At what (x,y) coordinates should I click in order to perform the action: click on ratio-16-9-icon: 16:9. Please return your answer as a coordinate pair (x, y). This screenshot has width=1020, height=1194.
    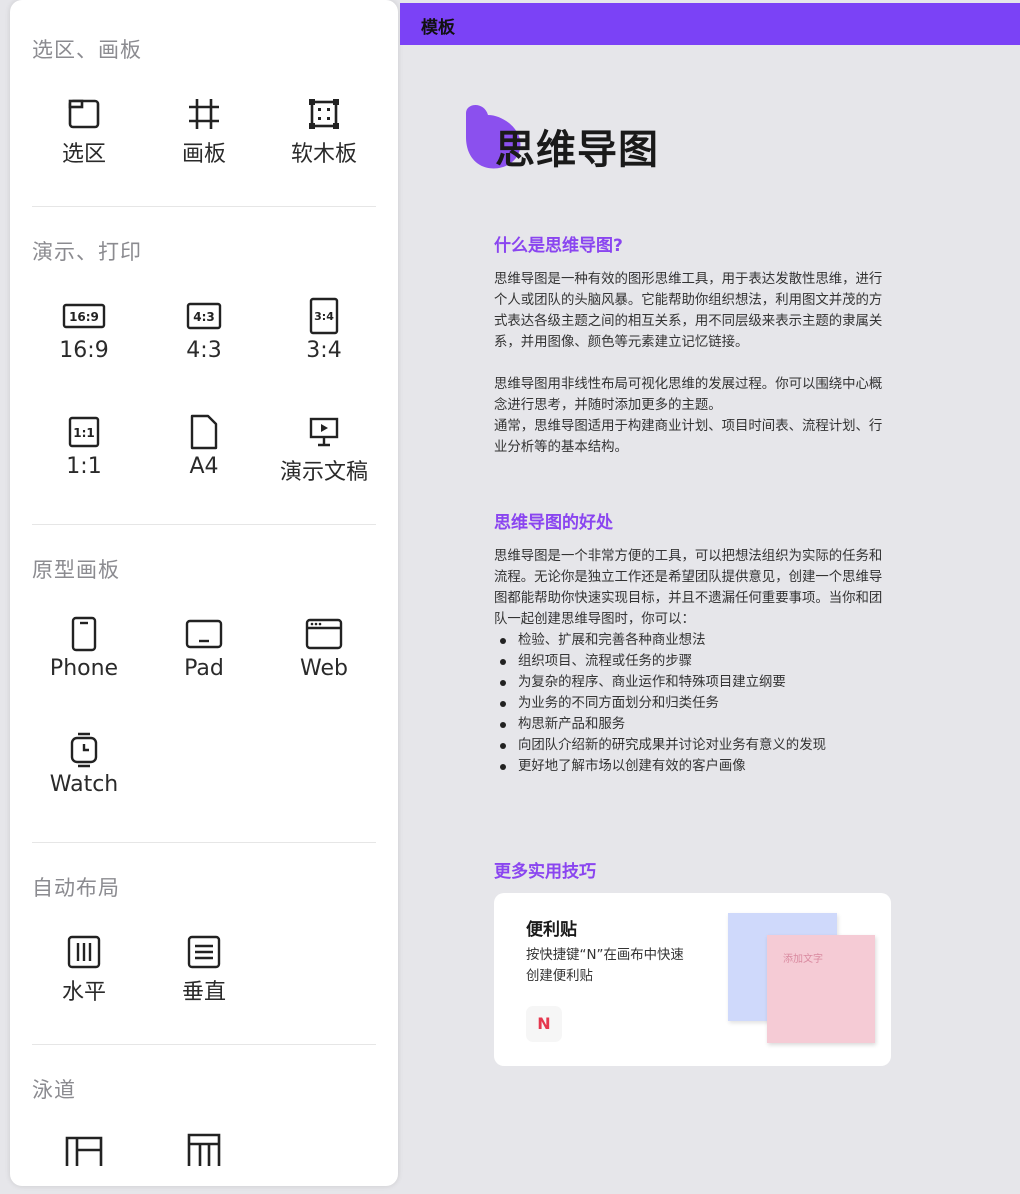
    Looking at the image, I should click on (84, 316).